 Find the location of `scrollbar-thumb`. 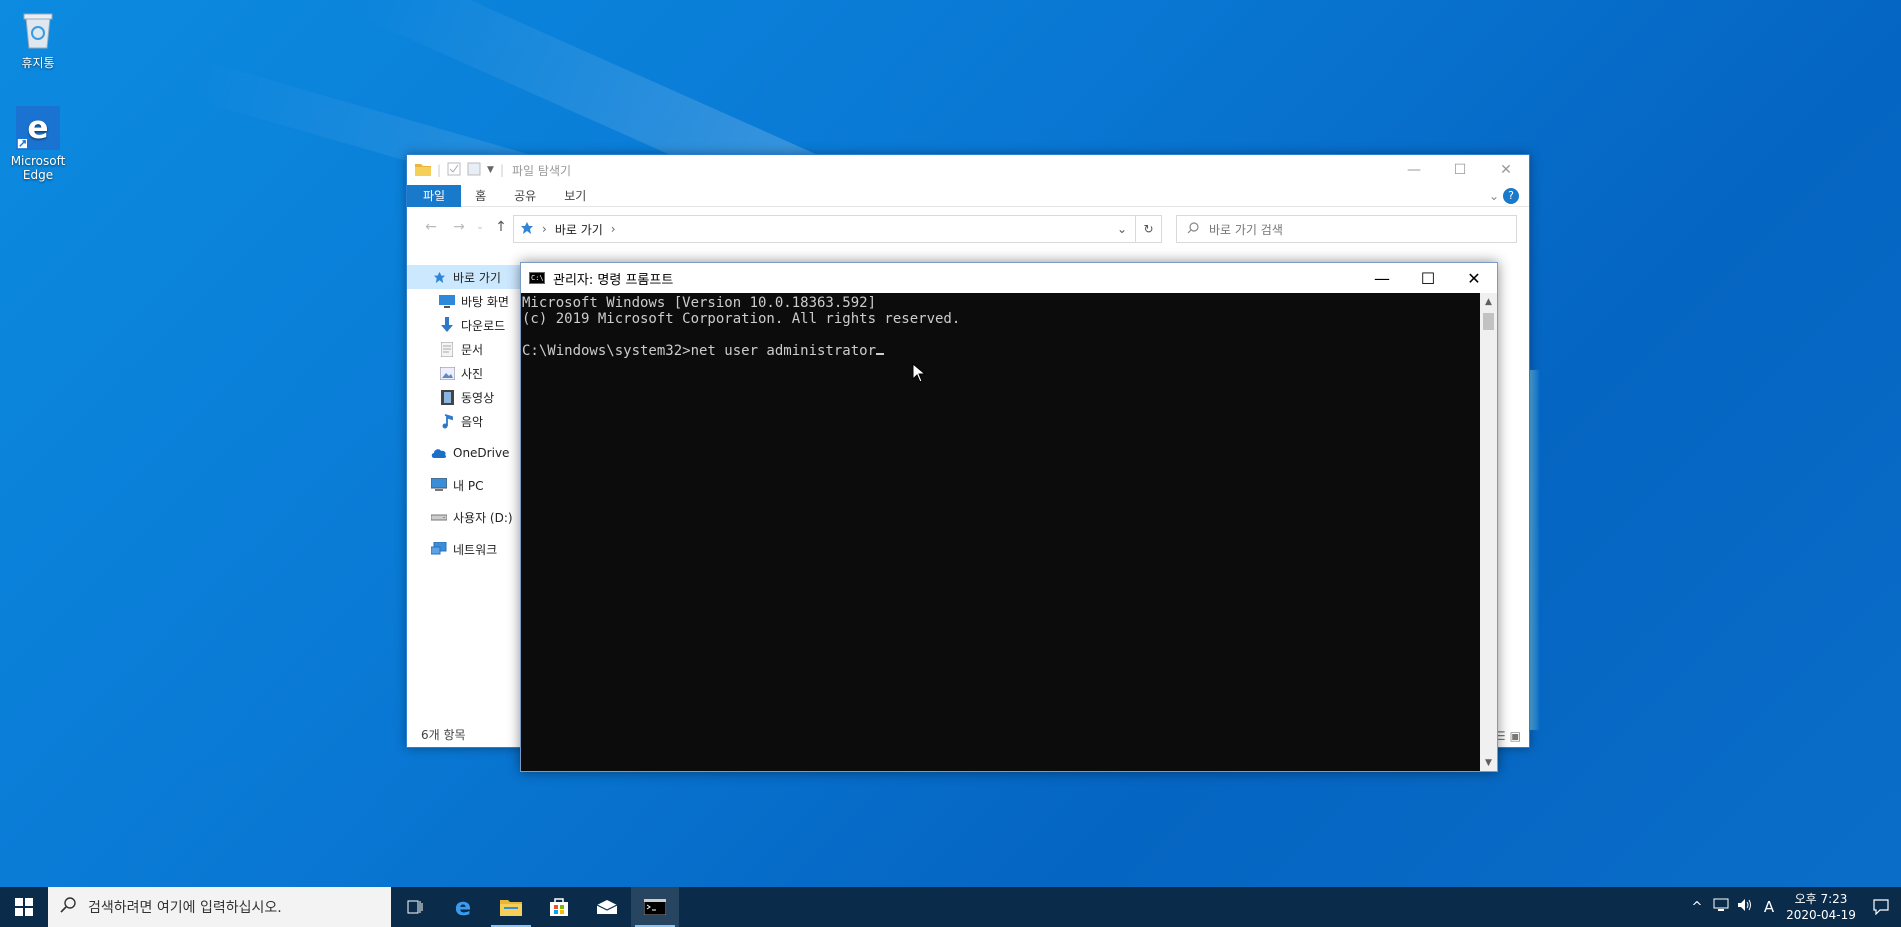

scrollbar-thumb is located at coordinates (1488, 321).